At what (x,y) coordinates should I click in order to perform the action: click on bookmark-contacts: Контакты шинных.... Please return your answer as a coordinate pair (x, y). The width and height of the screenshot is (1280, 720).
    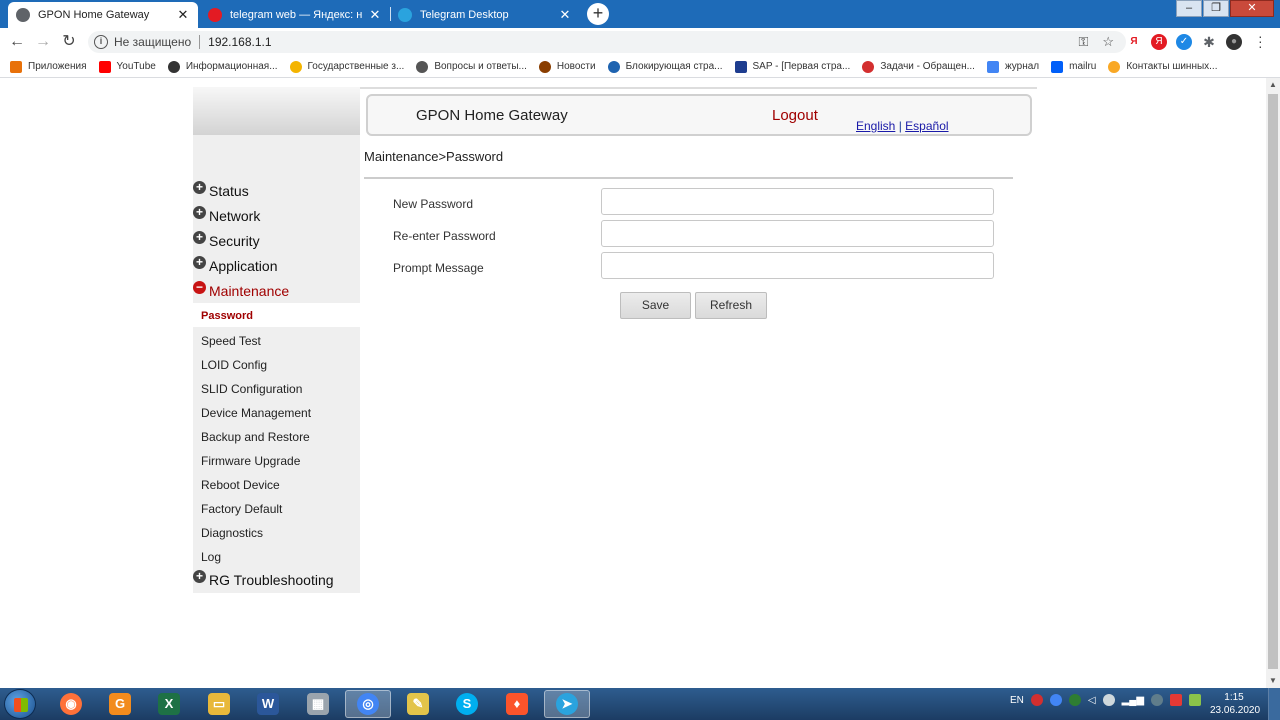
    Looking at the image, I should click on (1163, 66).